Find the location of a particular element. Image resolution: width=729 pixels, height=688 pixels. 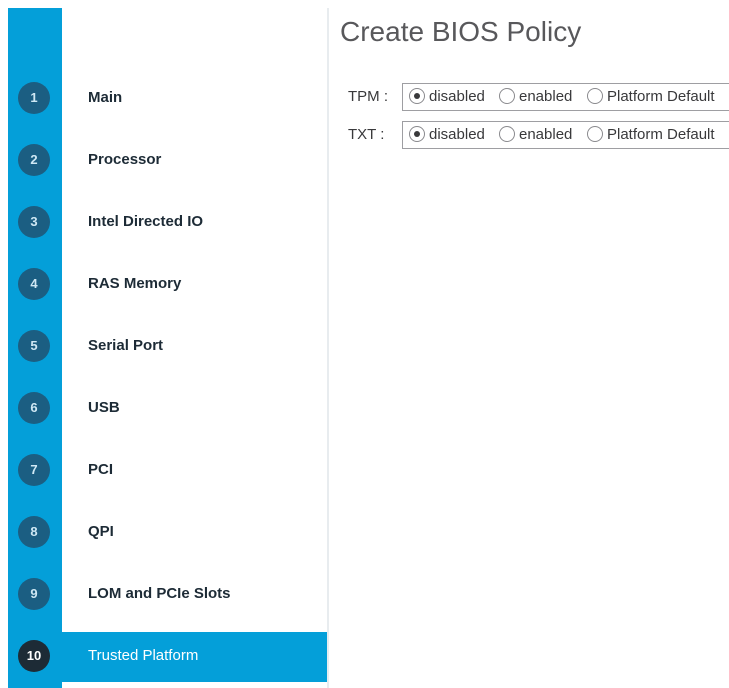

step-number: 8 is located at coordinates (34, 532).